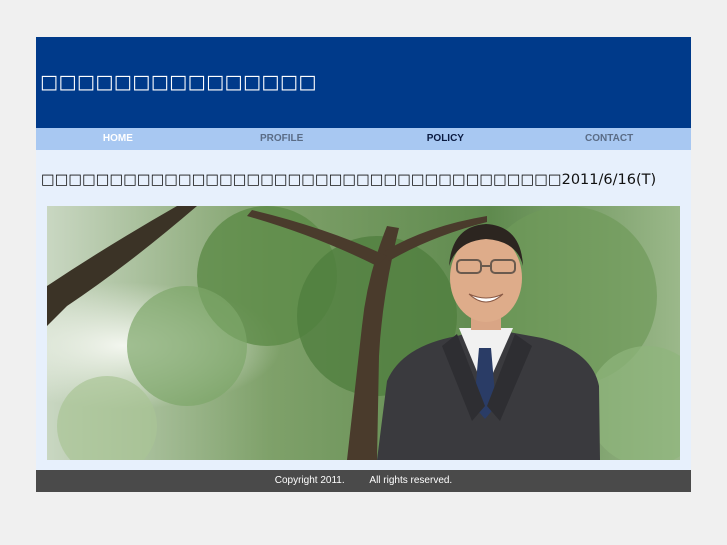  What do you see at coordinates (309, 480) in the screenshot?
I see `footer-copyright: Copyright 2011.` at bounding box center [309, 480].